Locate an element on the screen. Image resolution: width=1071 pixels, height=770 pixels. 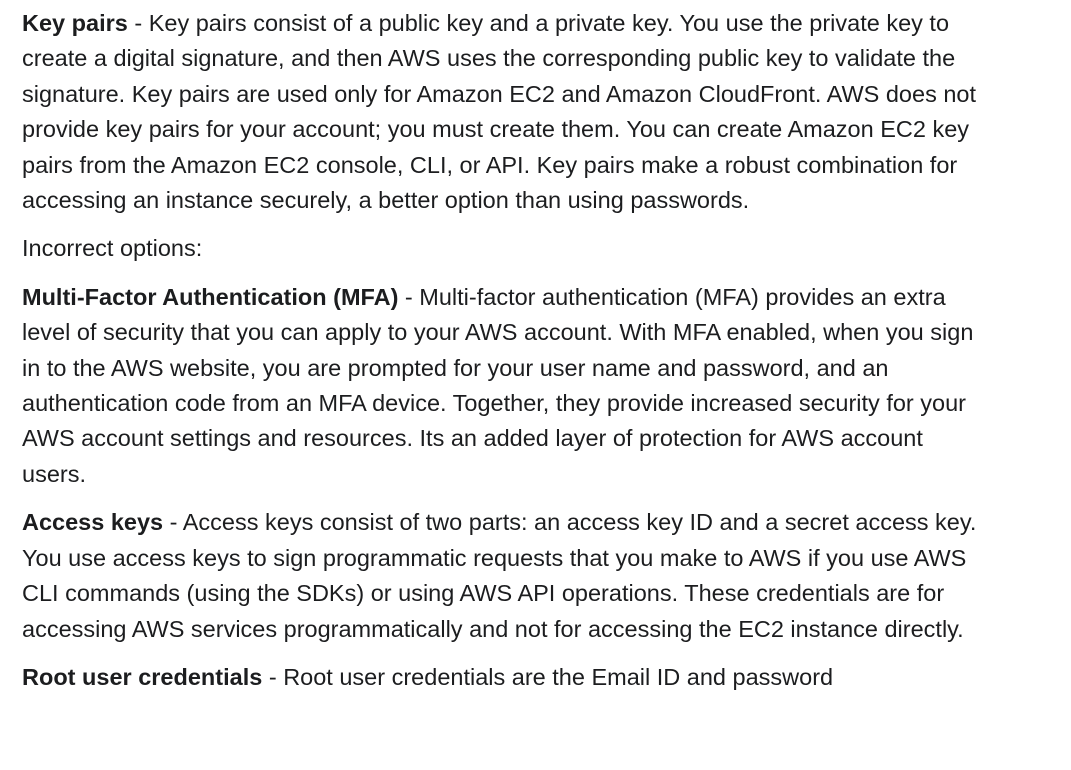
root-user-term: Root user credentials is located at coordinates (142, 676).